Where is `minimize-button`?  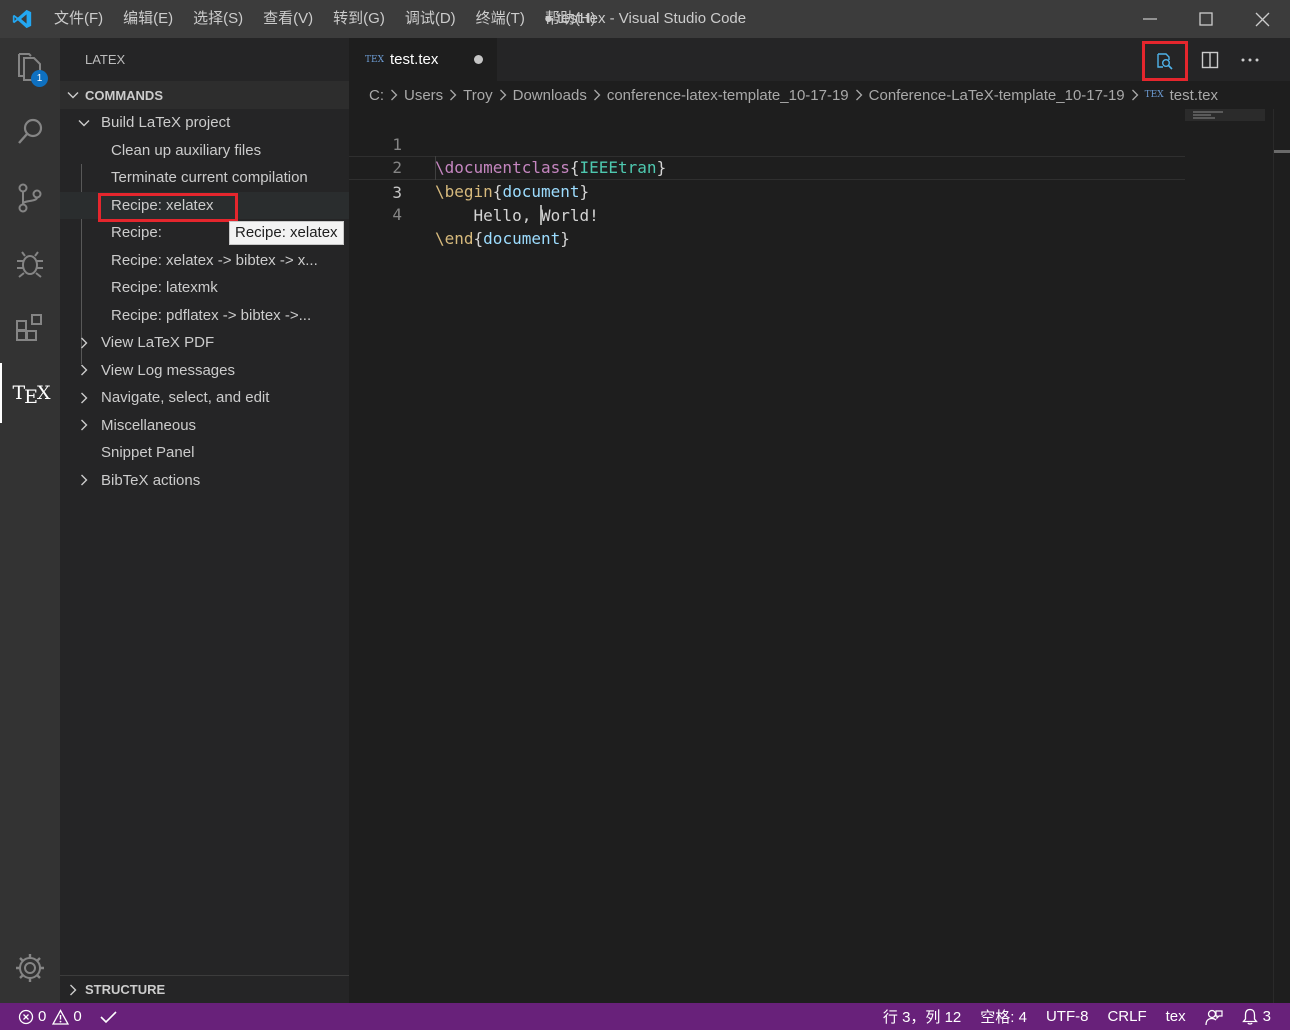
minimize-button is located at coordinates (1150, 19).